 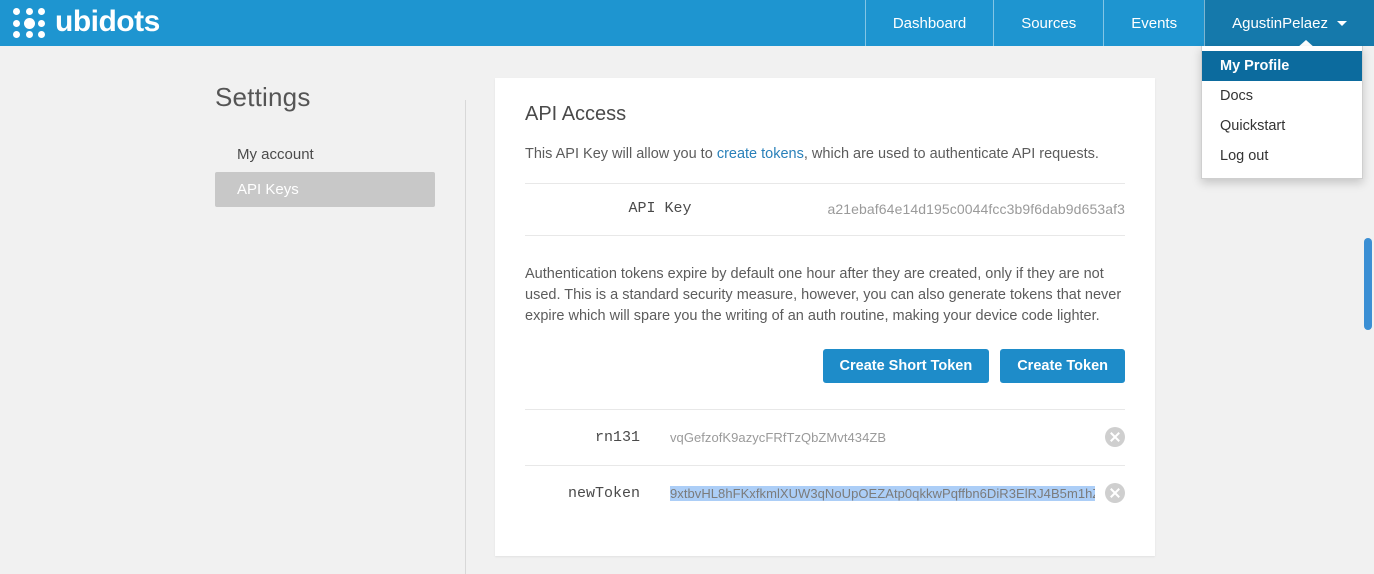 I want to click on nav-item-dashboard: Dashboard, so click(x=928, y=23).